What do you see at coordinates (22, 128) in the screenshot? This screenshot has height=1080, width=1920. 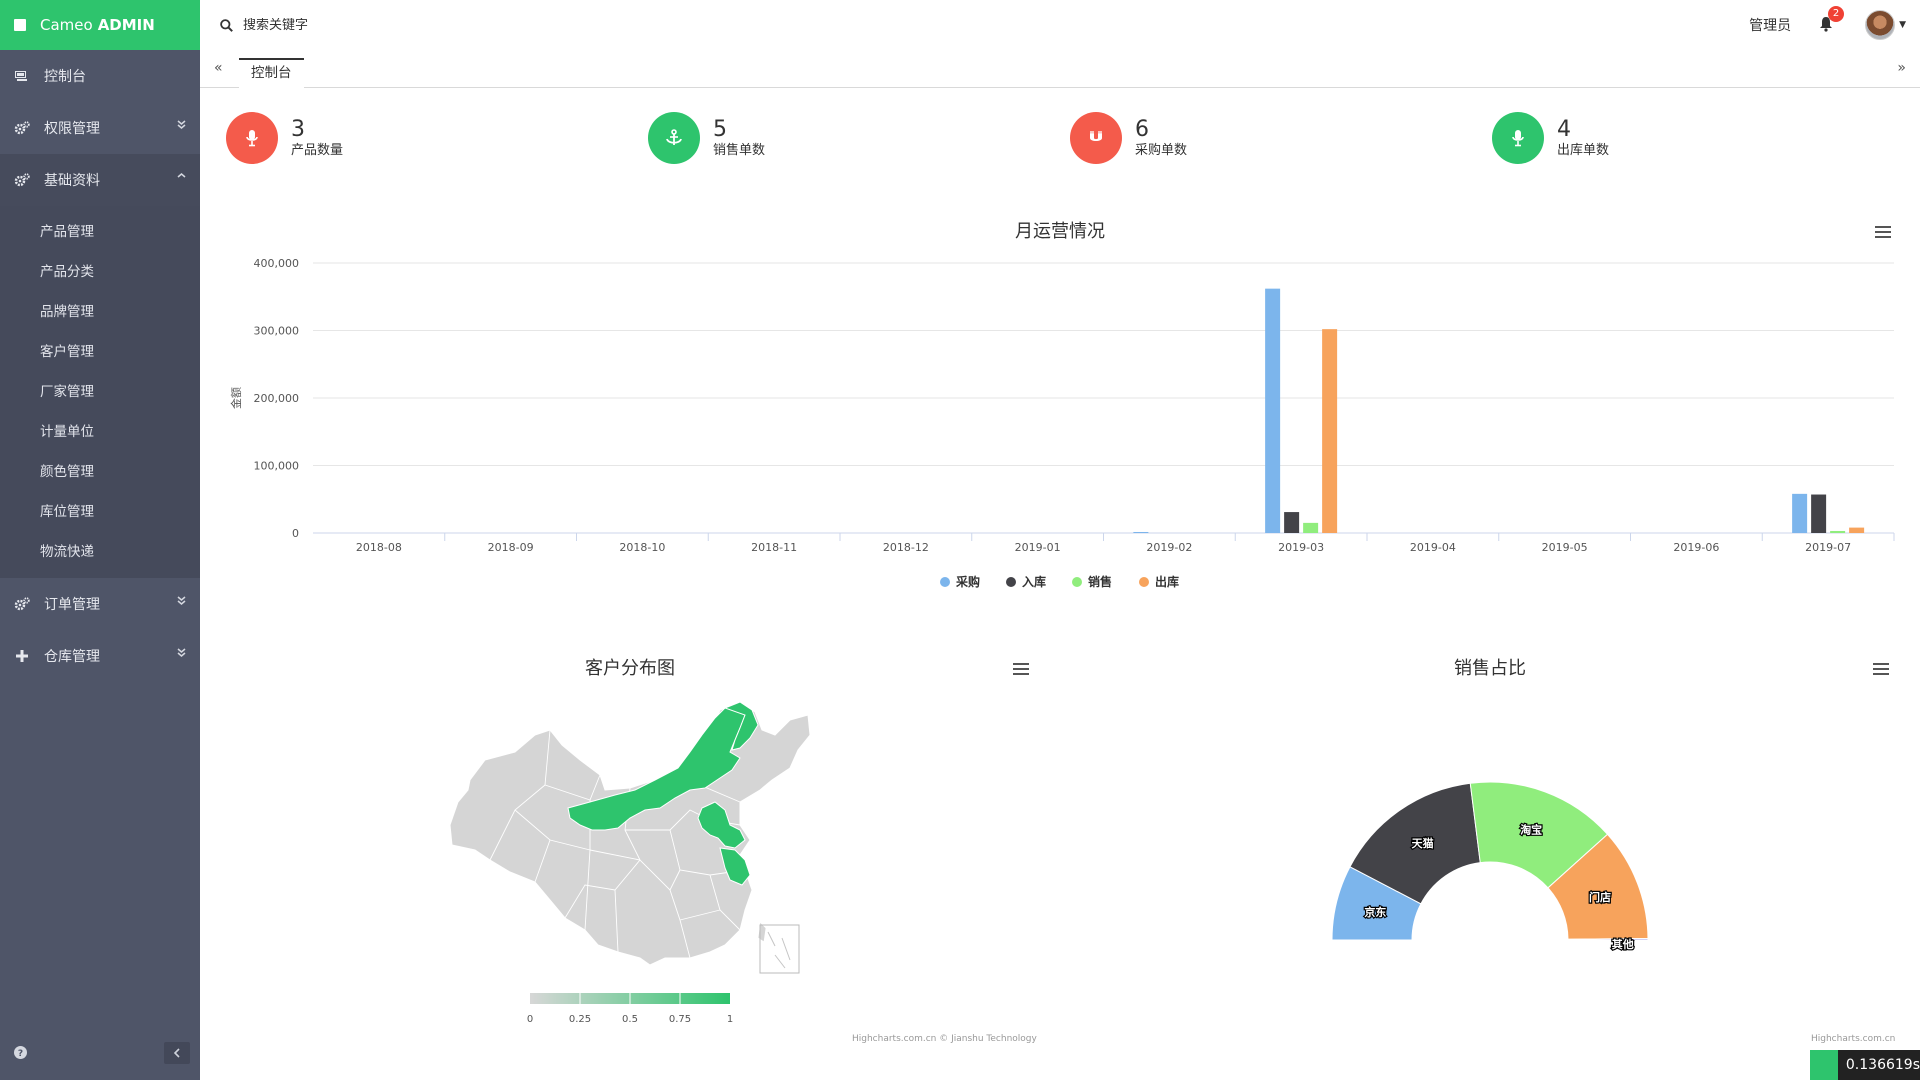 I see `cogs-icon` at bounding box center [22, 128].